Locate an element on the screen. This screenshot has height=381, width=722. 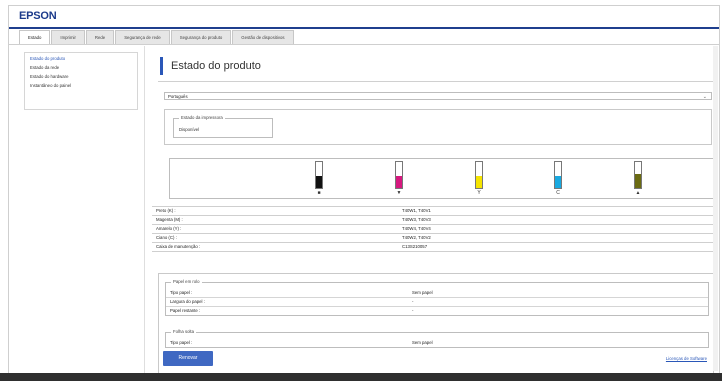
table-row: Amarelo (Y) : T40W4, T40V4 is located at coordinates (433, 229).